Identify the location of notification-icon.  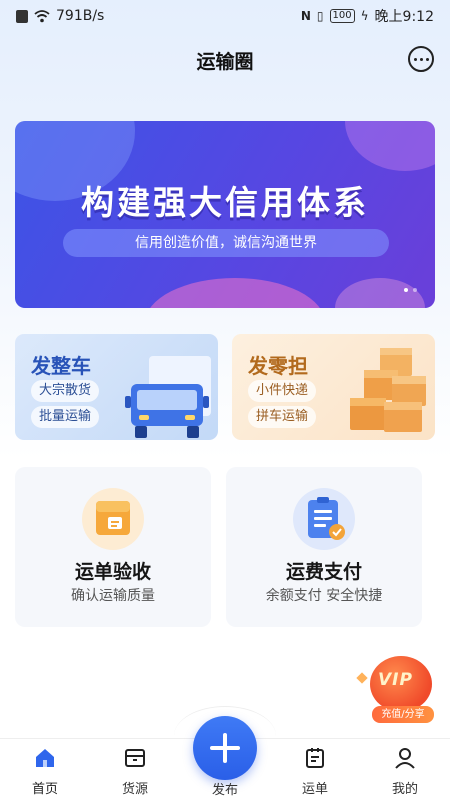
(22, 16).